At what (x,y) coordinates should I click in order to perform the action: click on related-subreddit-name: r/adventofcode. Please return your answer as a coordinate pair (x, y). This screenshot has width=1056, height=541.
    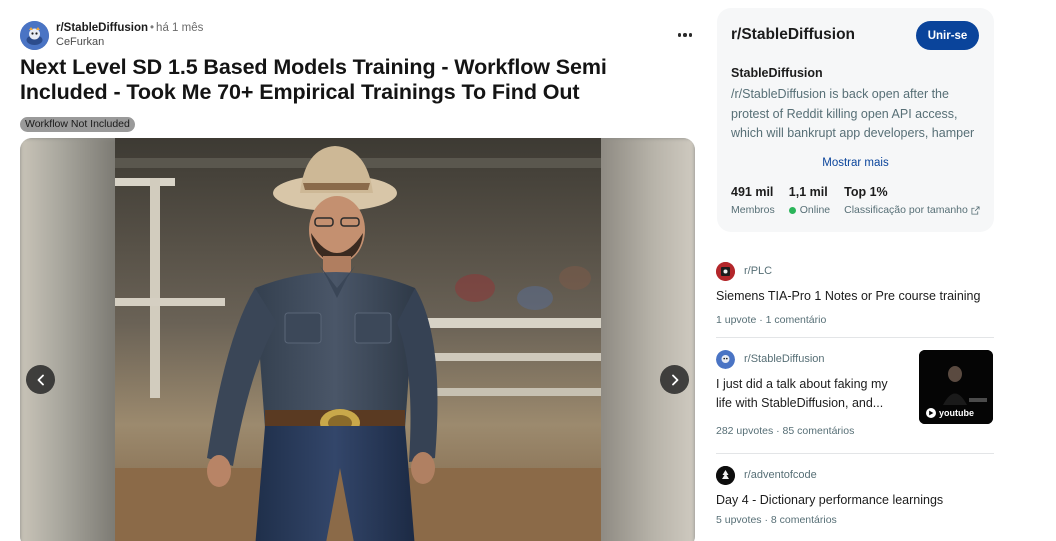
    Looking at the image, I should click on (780, 475).